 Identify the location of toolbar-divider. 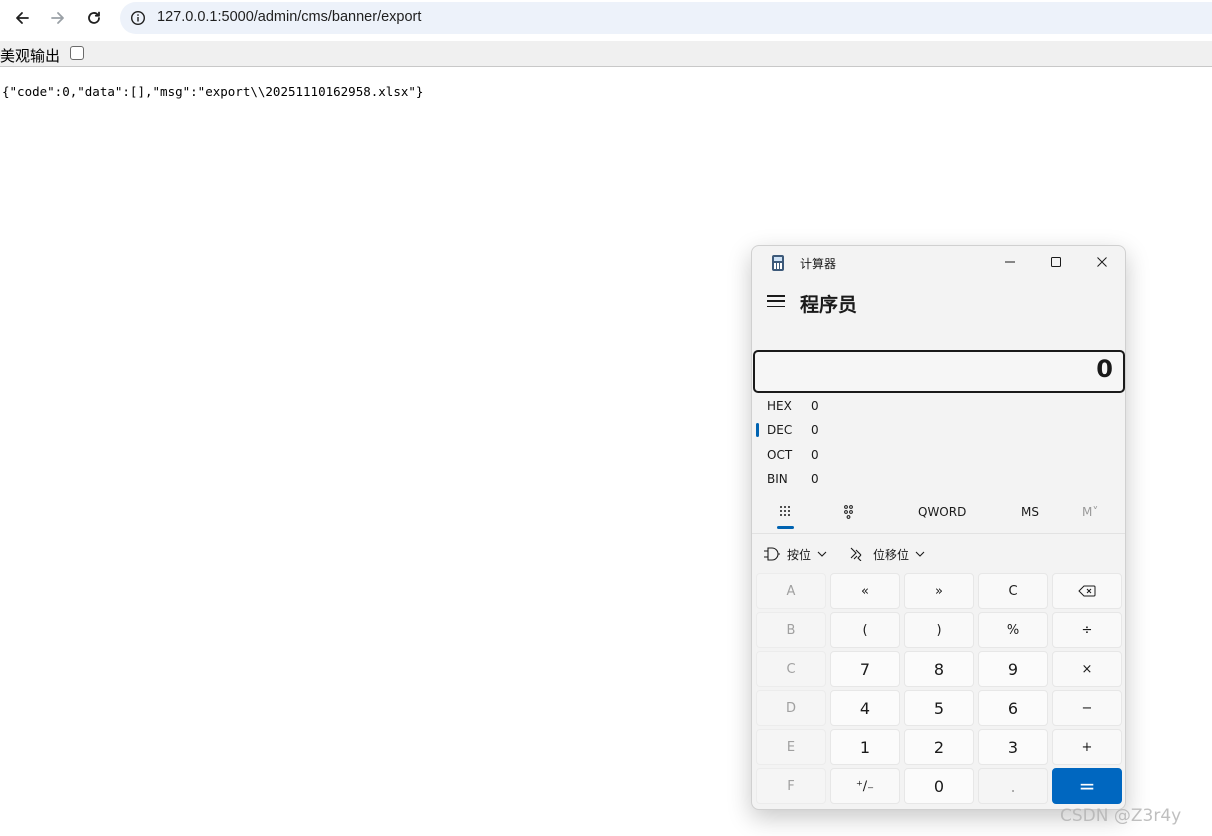
(938, 533).